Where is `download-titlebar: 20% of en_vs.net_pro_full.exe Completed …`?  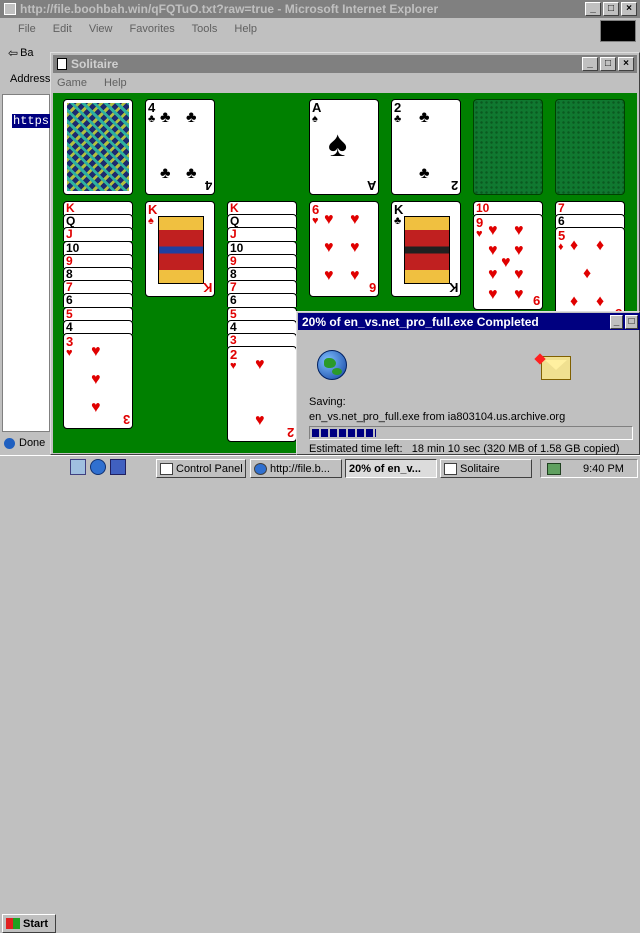 download-titlebar: 20% of en_vs.net_pro_full.exe Completed … is located at coordinates (469, 321).